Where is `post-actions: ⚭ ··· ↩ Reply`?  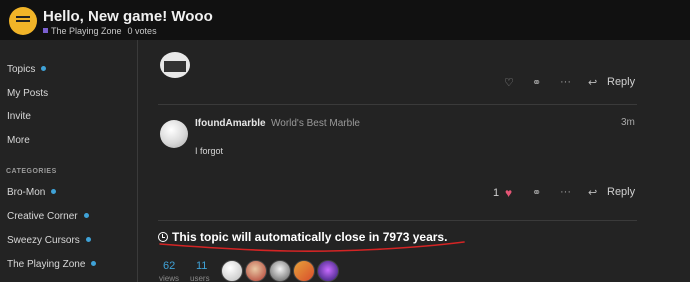 post-actions: ⚭ ··· ↩ Reply is located at coordinates (569, 194).